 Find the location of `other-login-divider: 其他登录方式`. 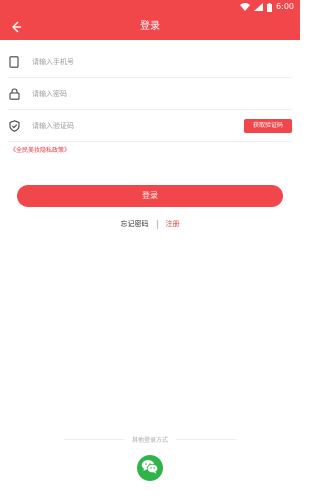

other-login-divider: 其他登录方式 is located at coordinates (150, 439).